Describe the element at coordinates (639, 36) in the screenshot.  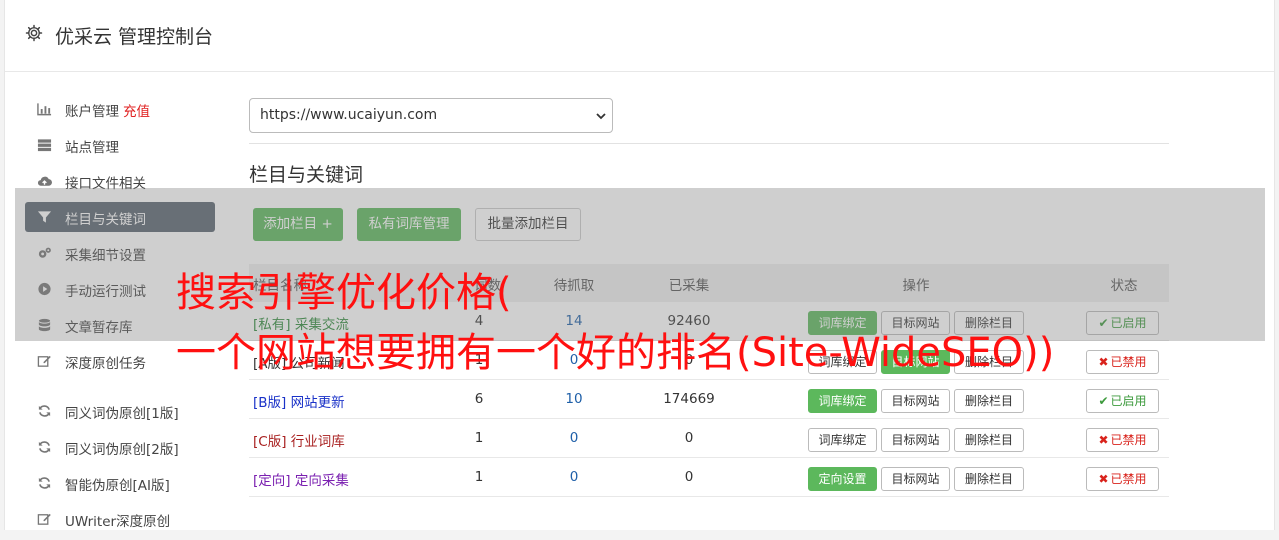
I see `header: 优采云 管理控制台` at that location.